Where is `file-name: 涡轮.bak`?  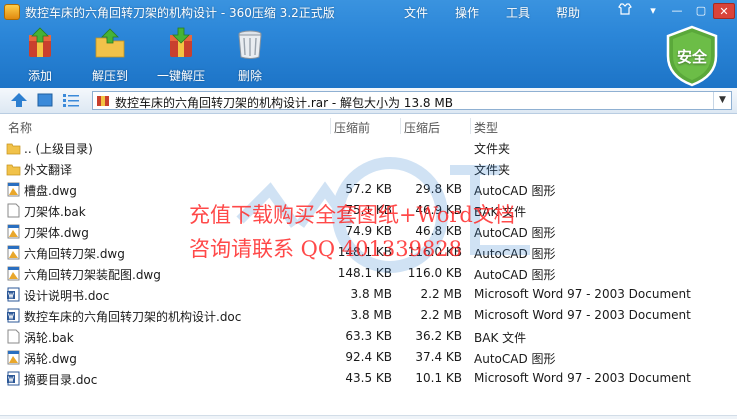 file-name: 涡轮.bak is located at coordinates (49, 338).